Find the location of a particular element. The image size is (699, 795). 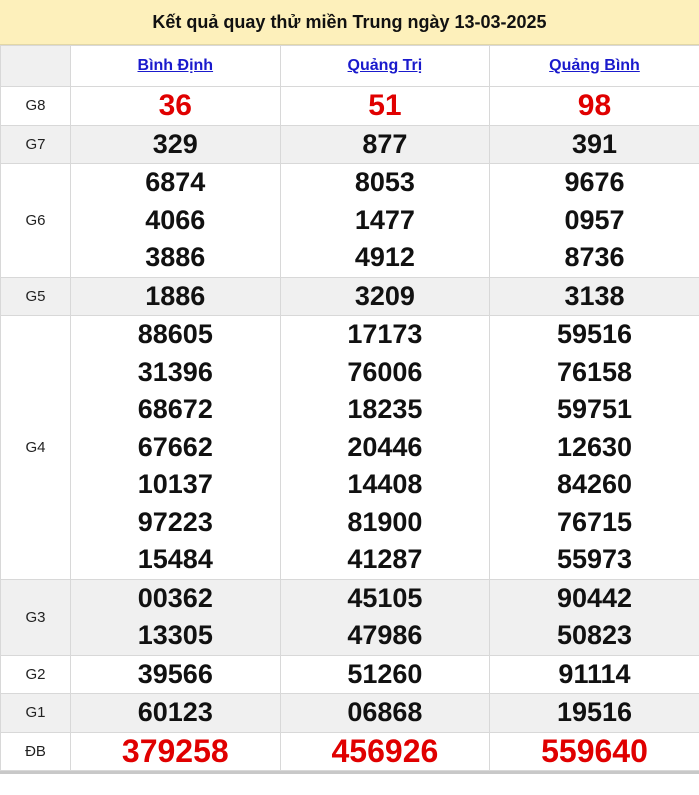

prize-number: 1477 is located at coordinates (384, 219).